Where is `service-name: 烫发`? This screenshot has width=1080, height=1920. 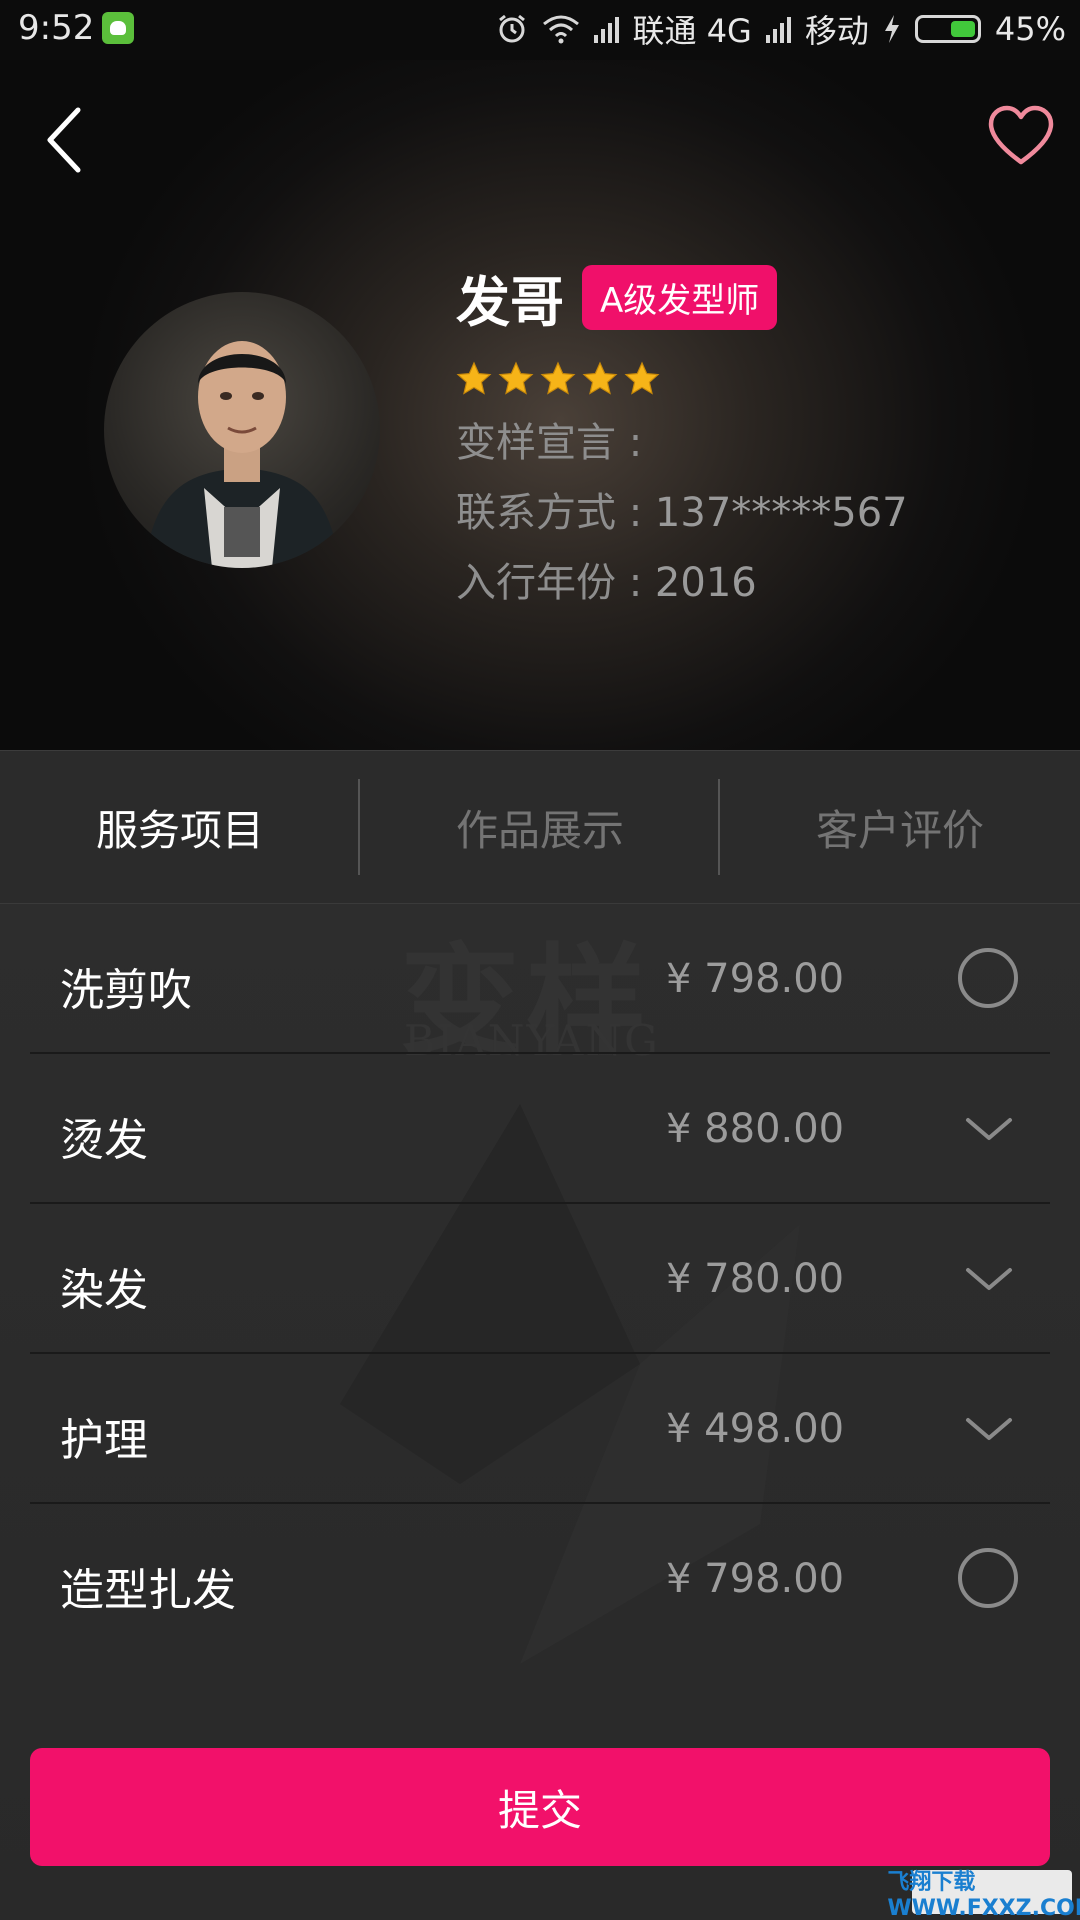 service-name: 烫发 is located at coordinates (104, 1140).